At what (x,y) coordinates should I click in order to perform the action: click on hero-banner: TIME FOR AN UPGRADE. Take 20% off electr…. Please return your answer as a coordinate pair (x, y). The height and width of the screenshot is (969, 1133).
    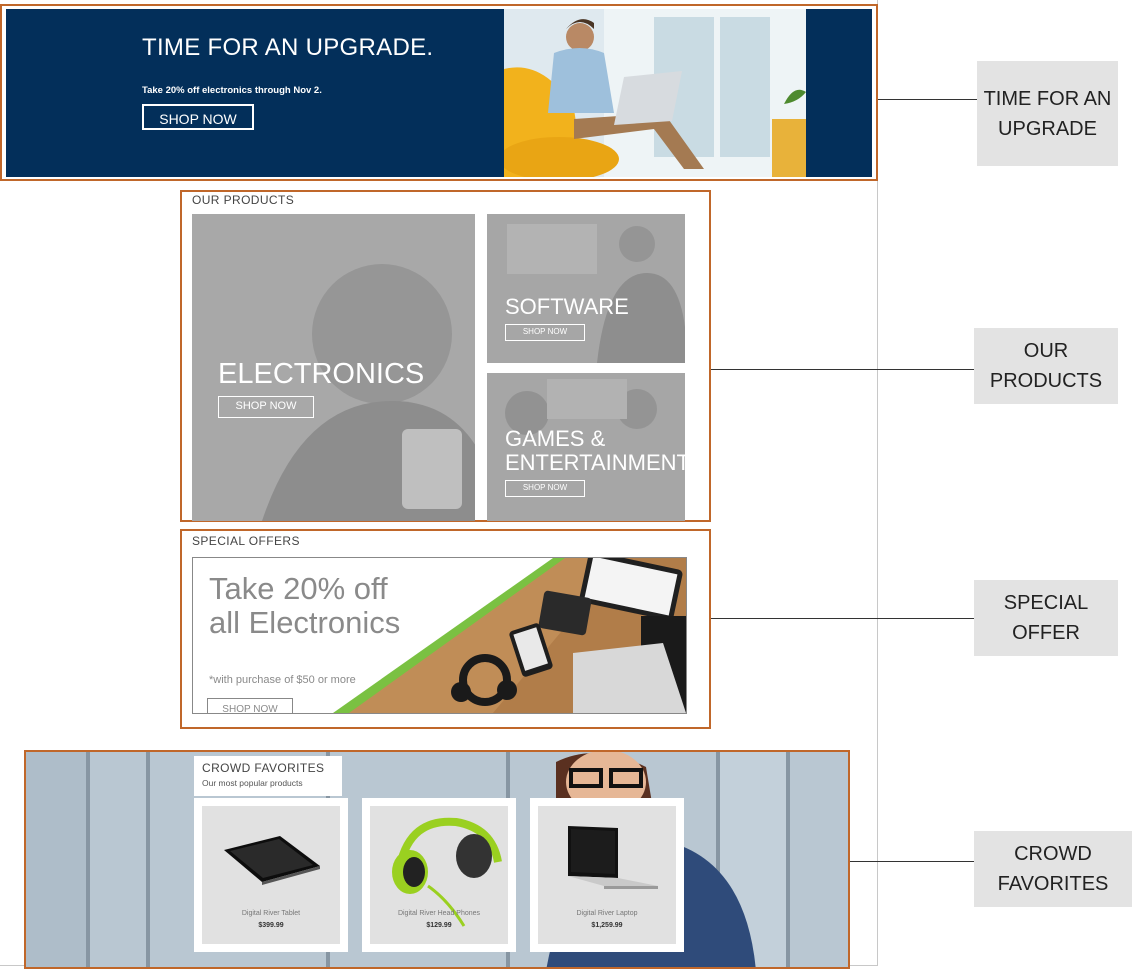
    Looking at the image, I should click on (439, 92).